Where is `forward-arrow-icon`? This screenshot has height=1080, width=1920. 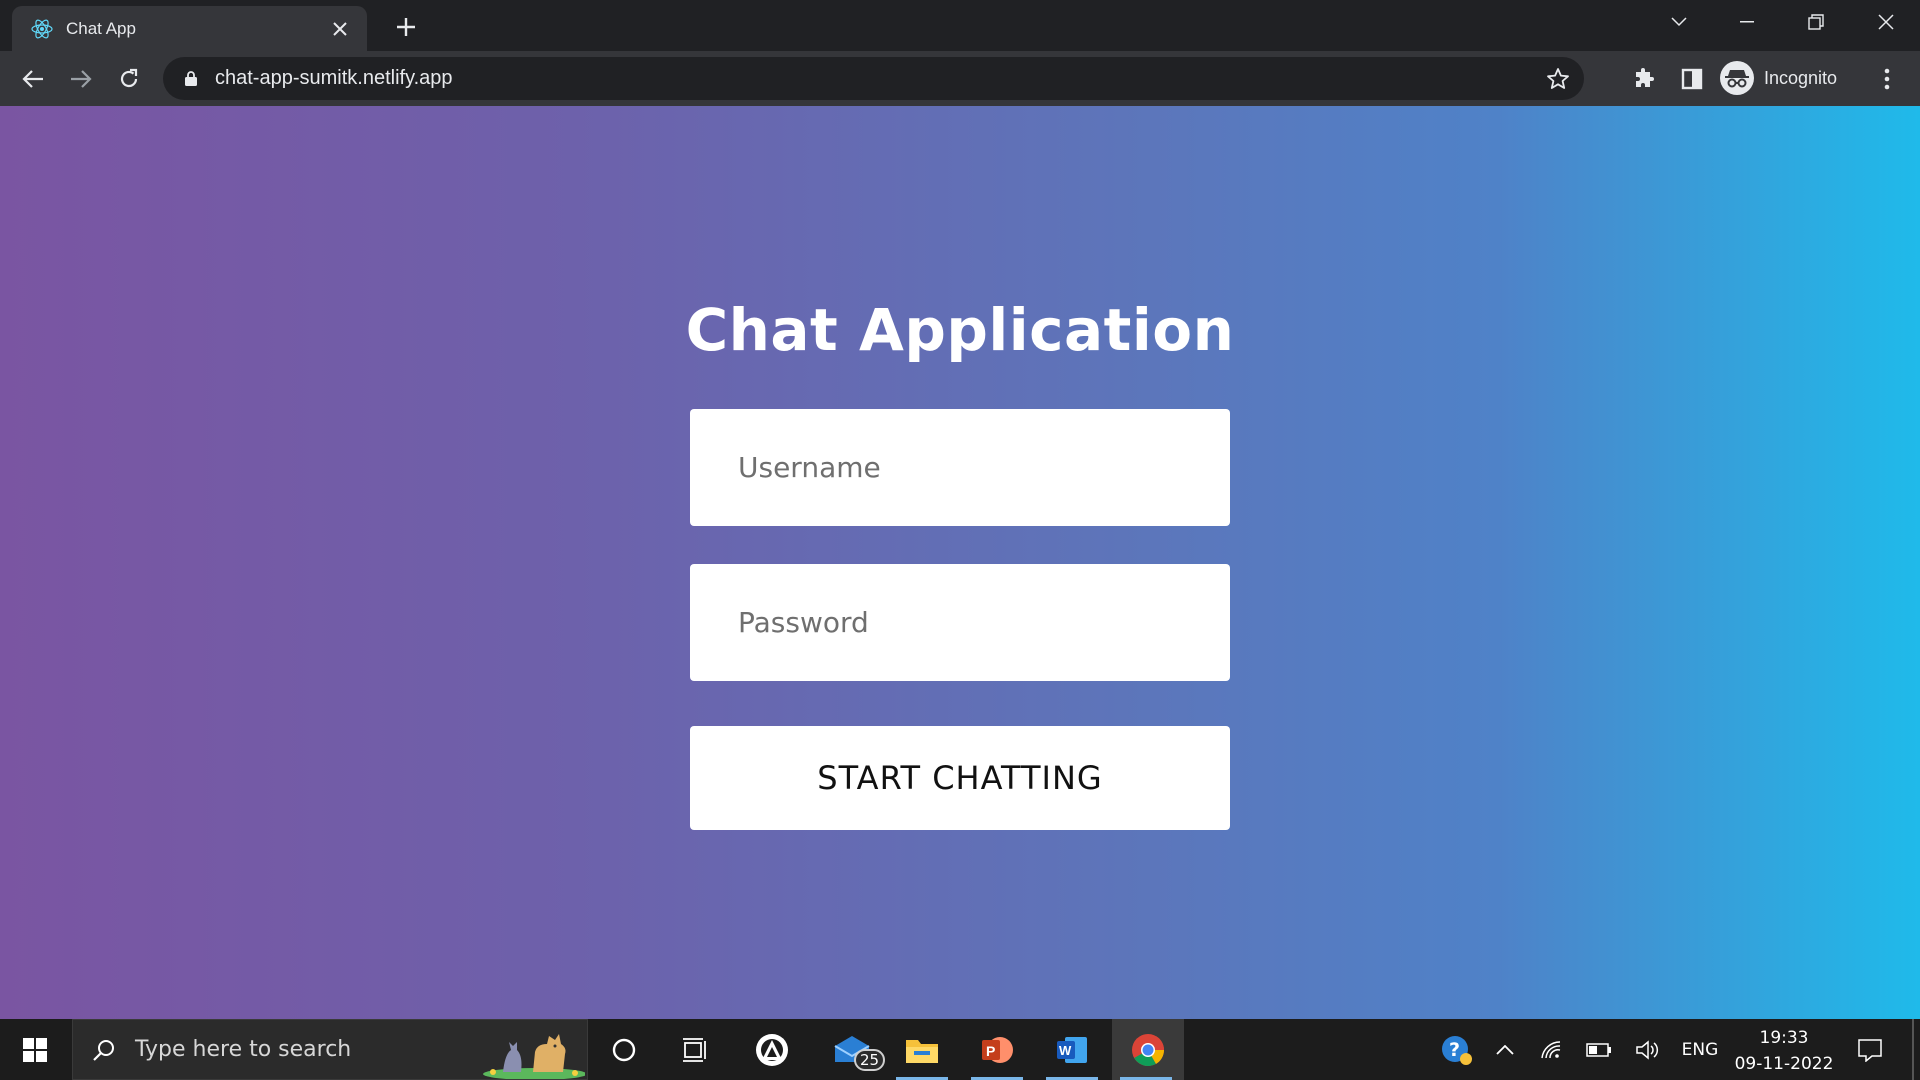
forward-arrow-icon is located at coordinates (81, 79).